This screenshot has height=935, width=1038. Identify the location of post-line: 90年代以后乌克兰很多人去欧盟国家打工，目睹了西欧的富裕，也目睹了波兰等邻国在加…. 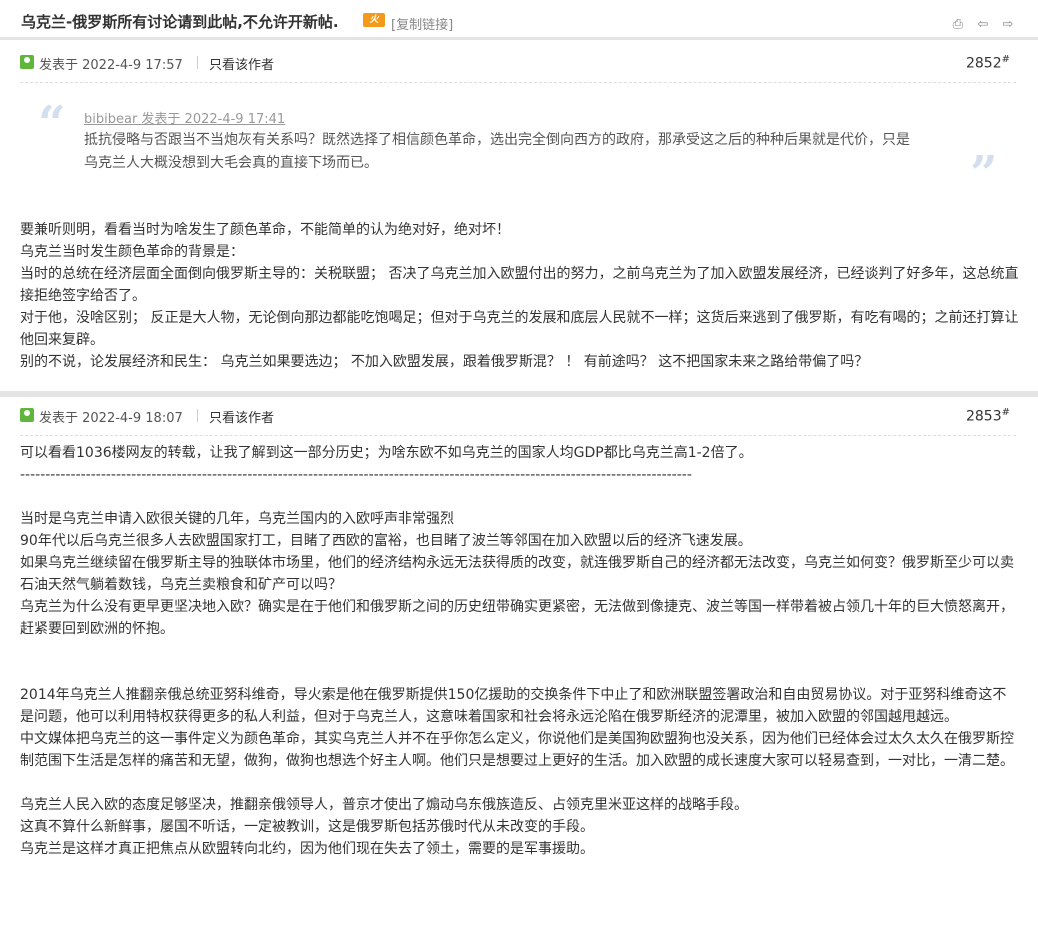
(386, 541).